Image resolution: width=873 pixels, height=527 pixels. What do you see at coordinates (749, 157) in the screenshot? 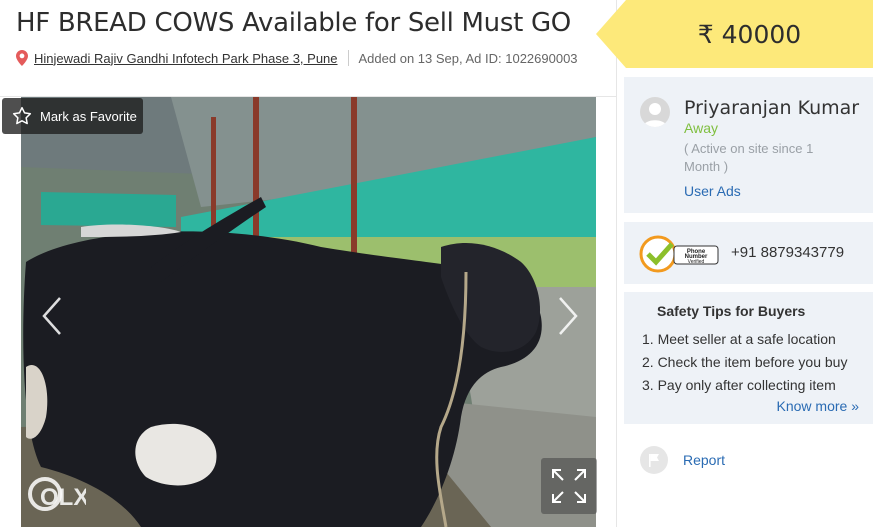
I see `seller-active-since: ( Active on site since 1 Month )` at bounding box center [749, 157].